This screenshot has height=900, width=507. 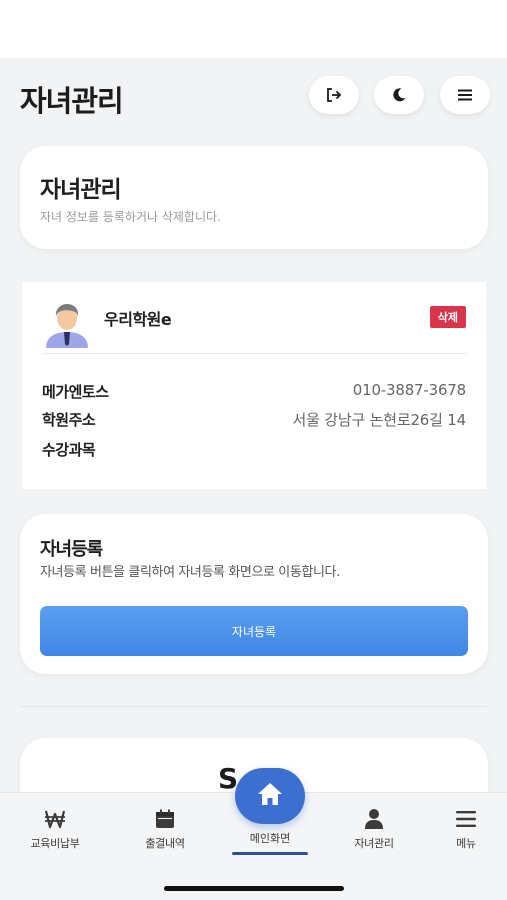 I want to click on home-icon, so click(x=270, y=796).